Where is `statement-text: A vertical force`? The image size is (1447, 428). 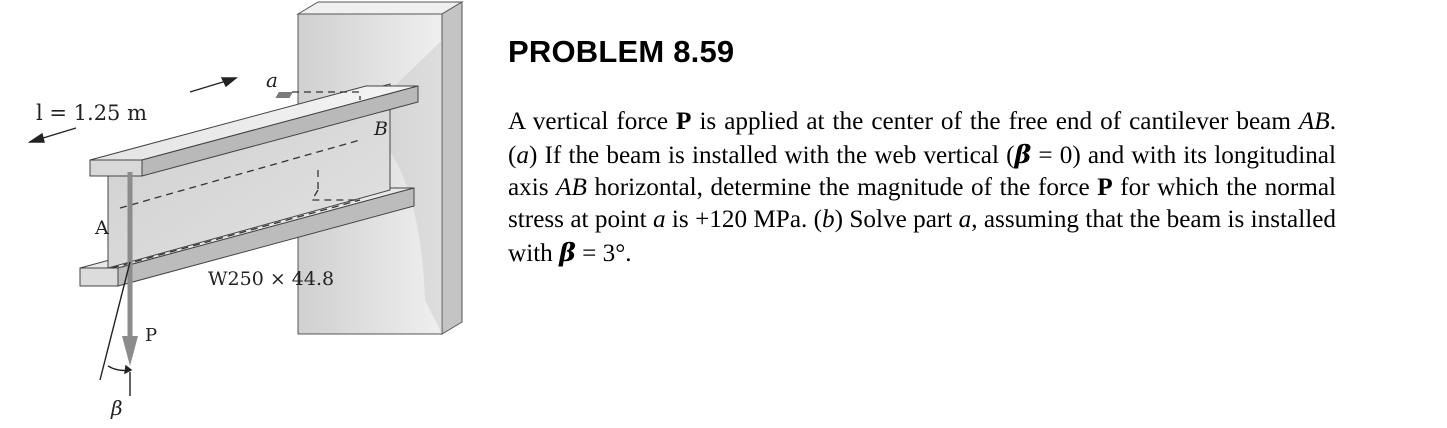 statement-text: A vertical force is located at coordinates (592, 121).